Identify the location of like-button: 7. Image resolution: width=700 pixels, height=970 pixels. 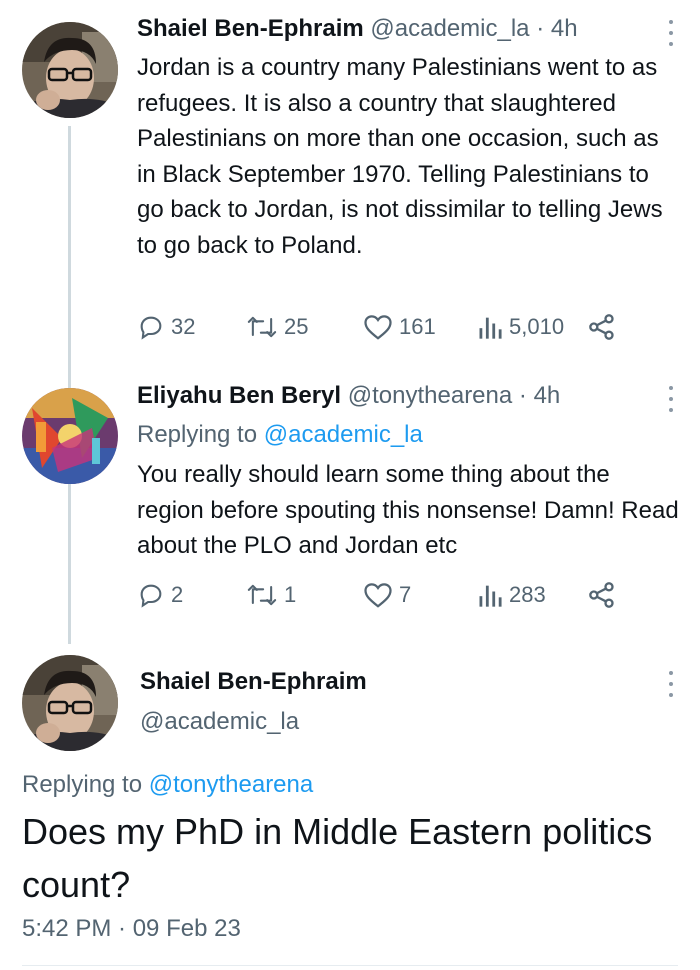
(387, 595).